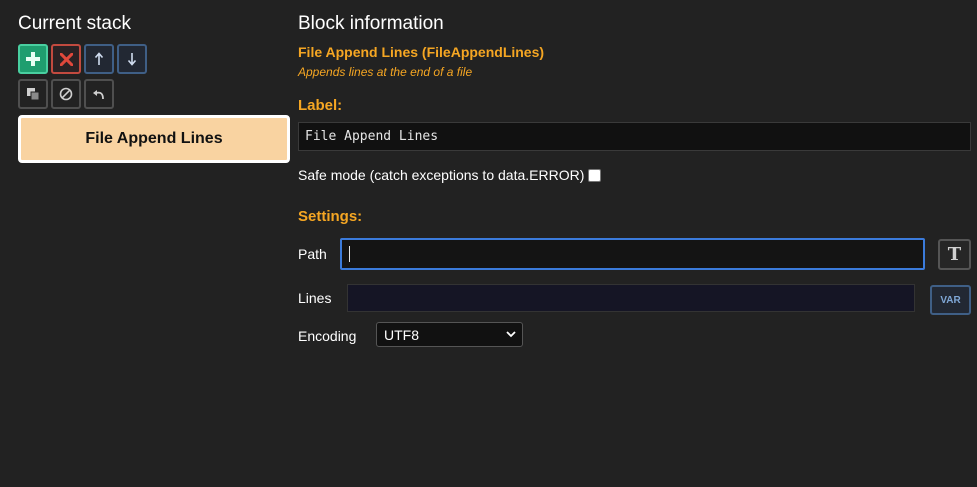  What do you see at coordinates (950, 300) in the screenshot?
I see `lines-var-button: VAR` at bounding box center [950, 300].